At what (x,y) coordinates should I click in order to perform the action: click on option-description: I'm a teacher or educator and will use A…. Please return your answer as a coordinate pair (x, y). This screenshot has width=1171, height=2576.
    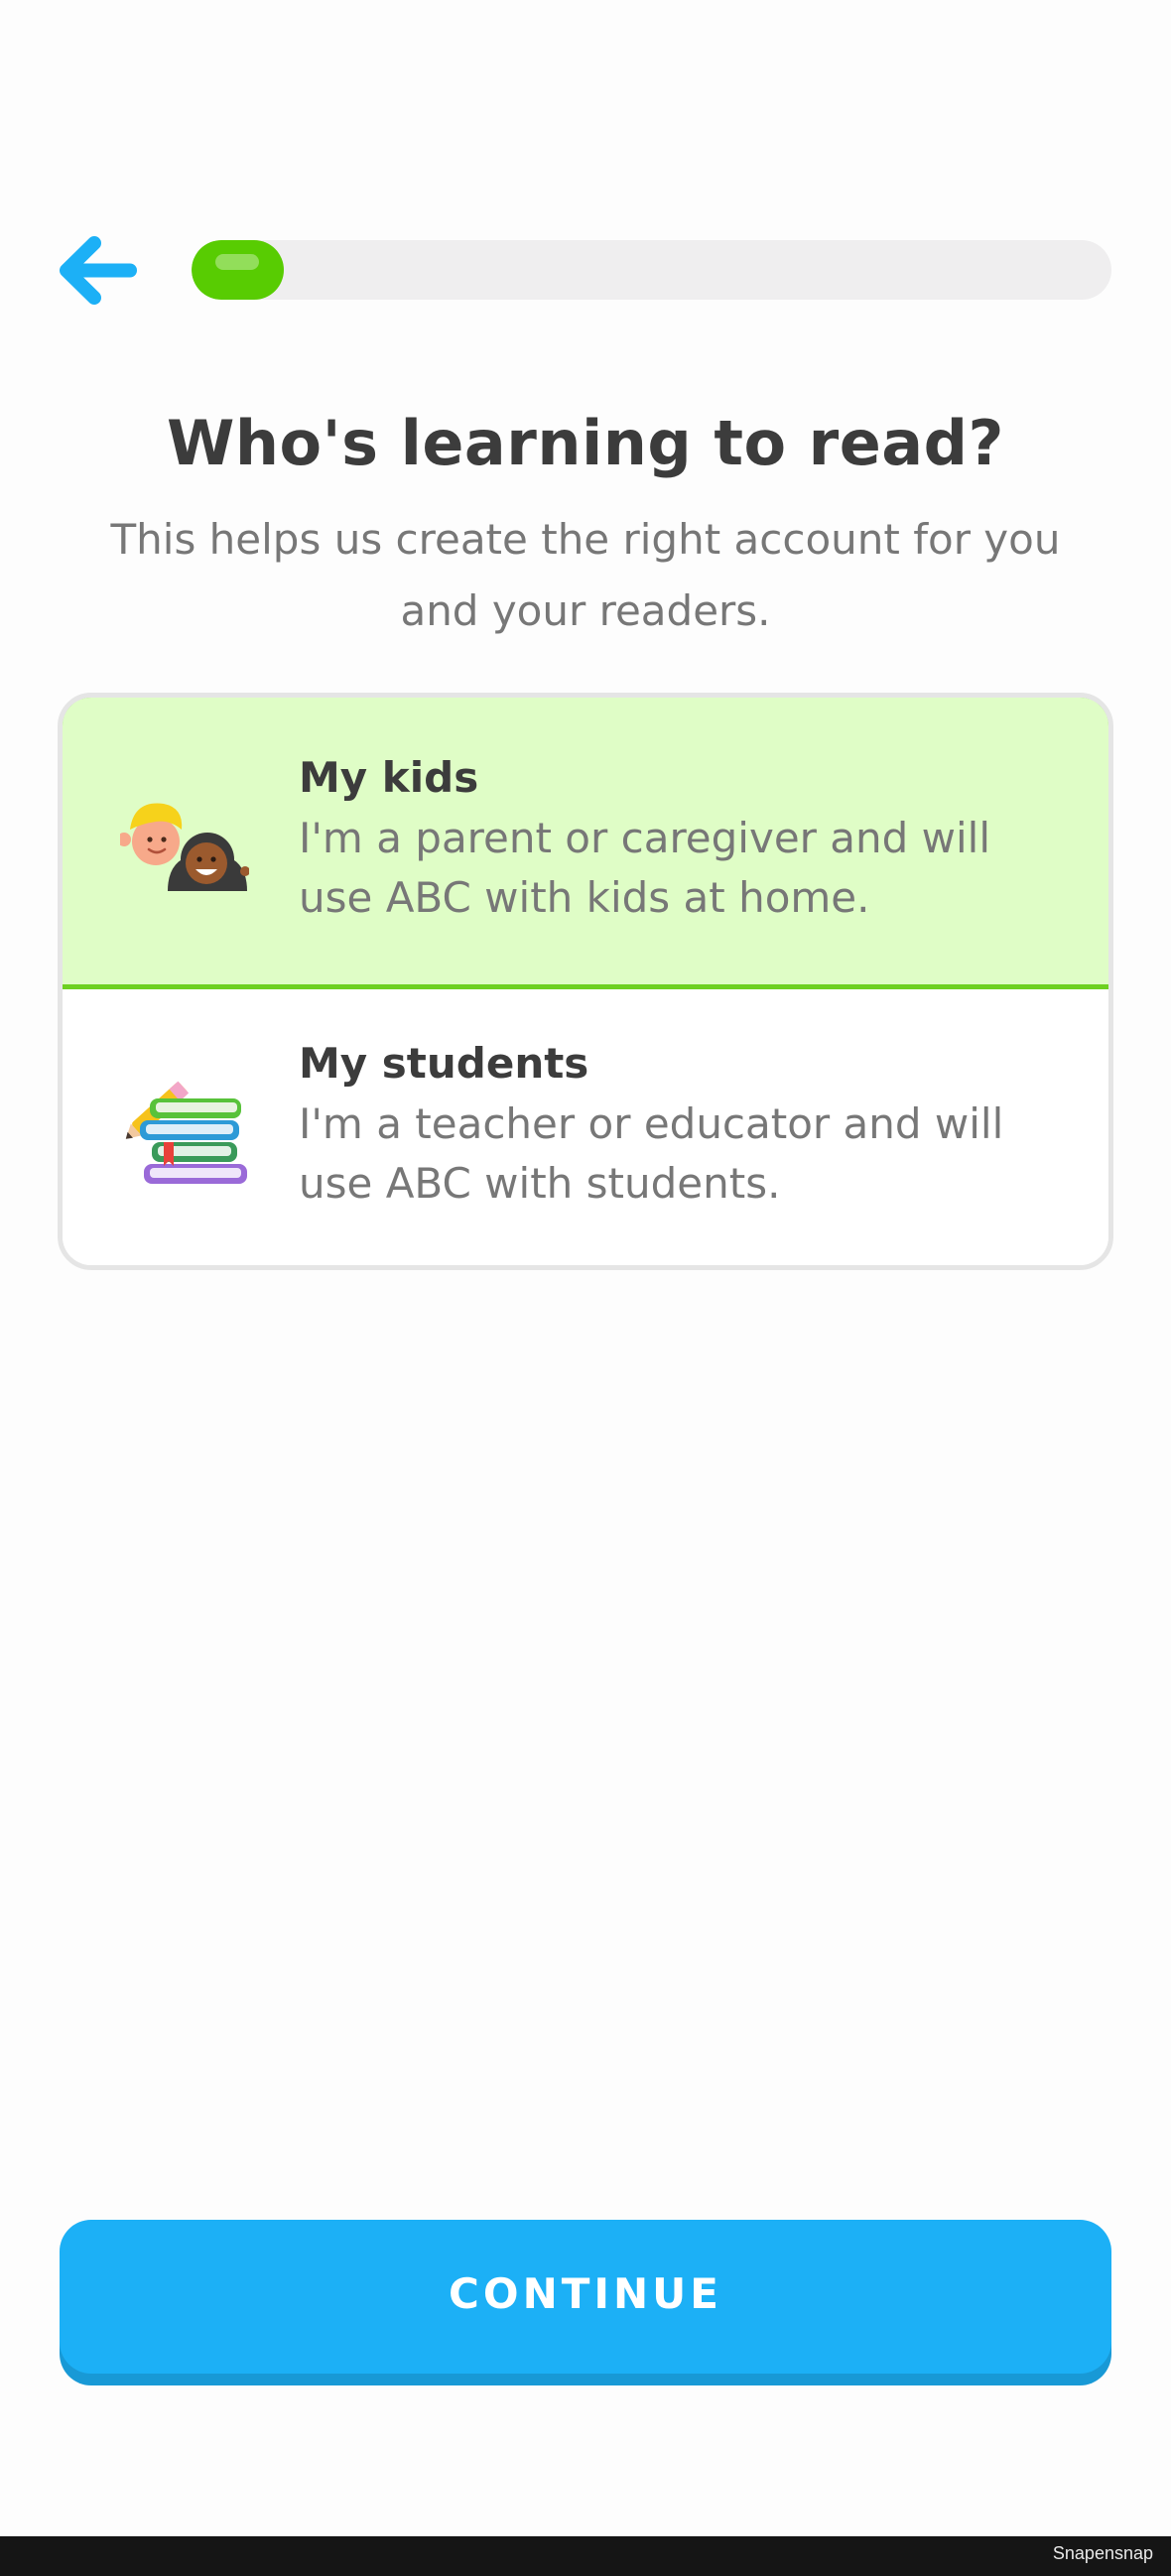
    Looking at the image, I should click on (651, 1154).